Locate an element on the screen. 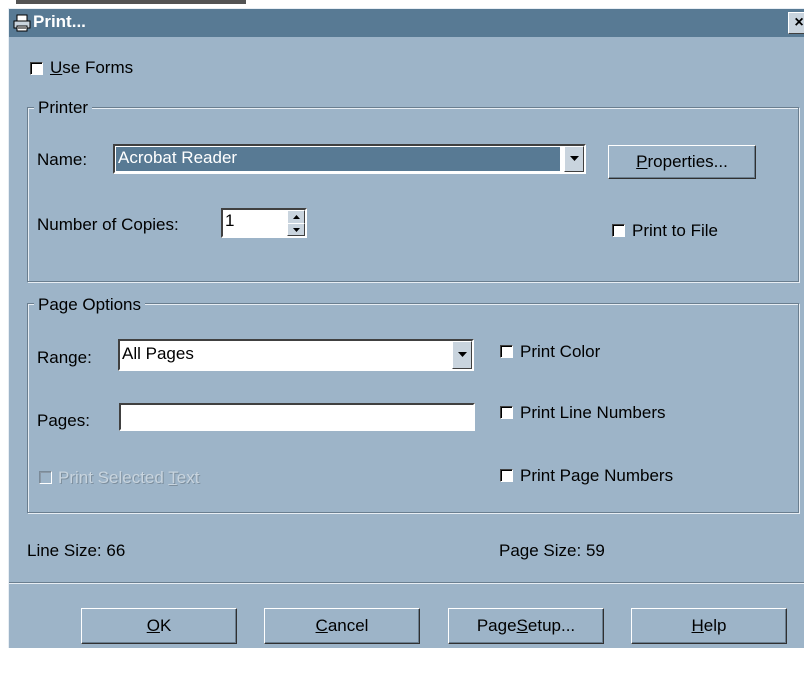  range-dropdown: All Pages is located at coordinates (296, 355).